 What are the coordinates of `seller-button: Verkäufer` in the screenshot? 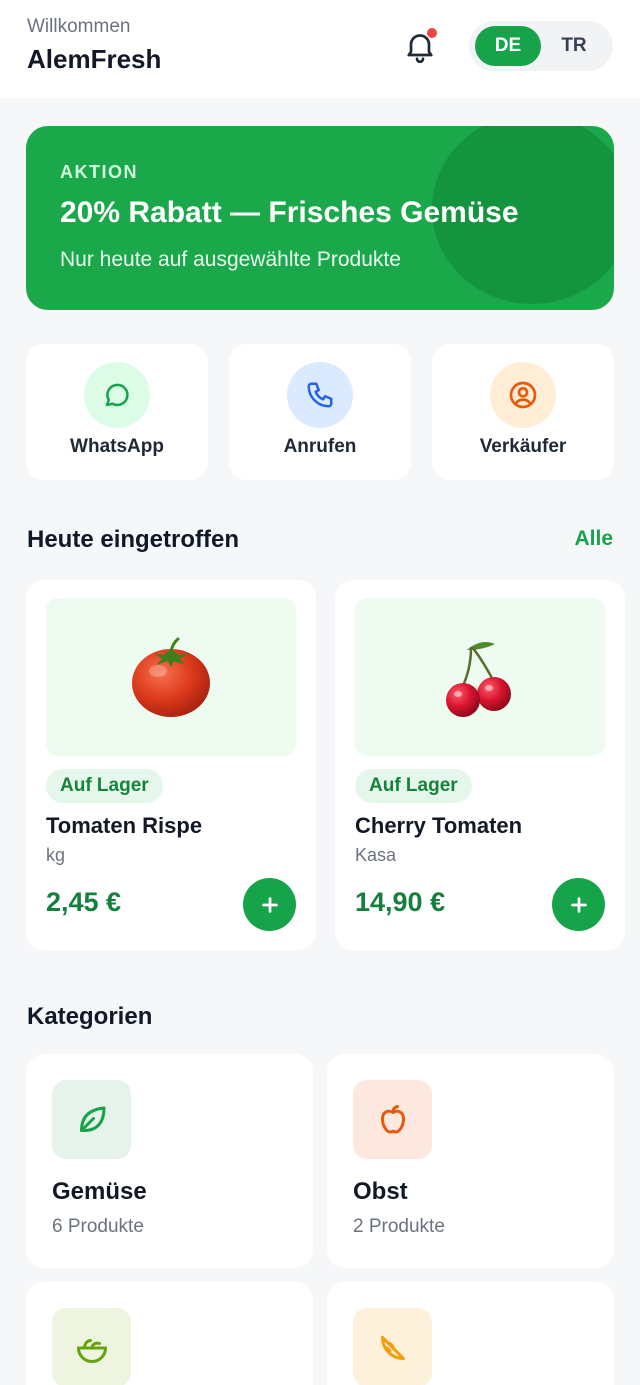 It's located at (523, 412).